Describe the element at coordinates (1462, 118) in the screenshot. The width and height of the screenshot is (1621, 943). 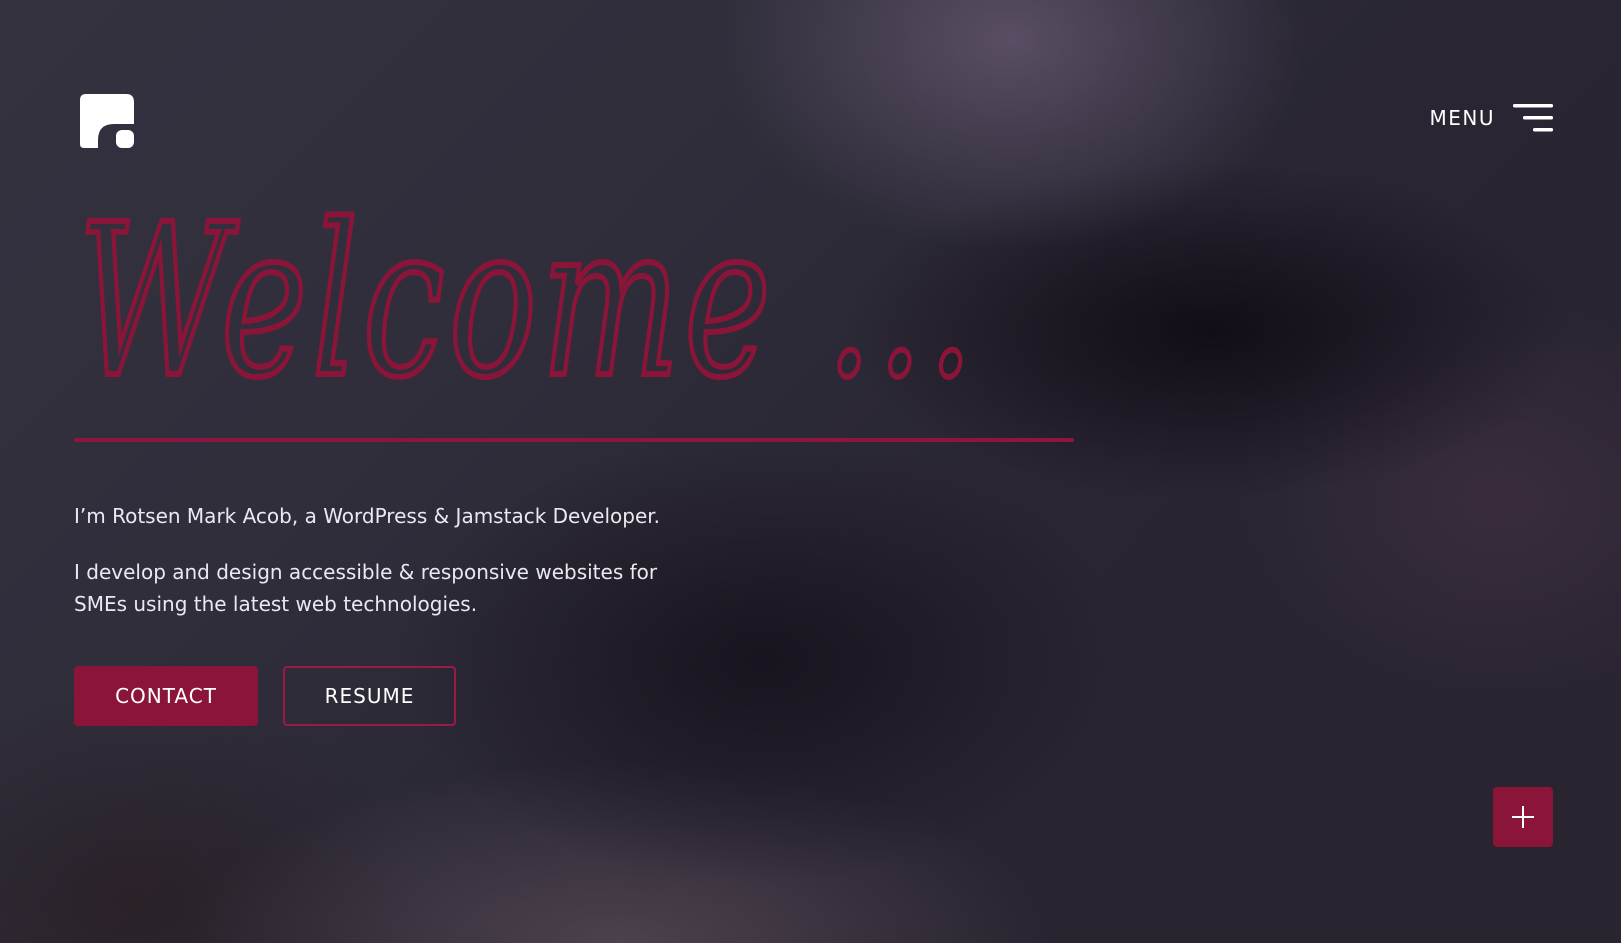
I see `menu-label: MENU` at that location.